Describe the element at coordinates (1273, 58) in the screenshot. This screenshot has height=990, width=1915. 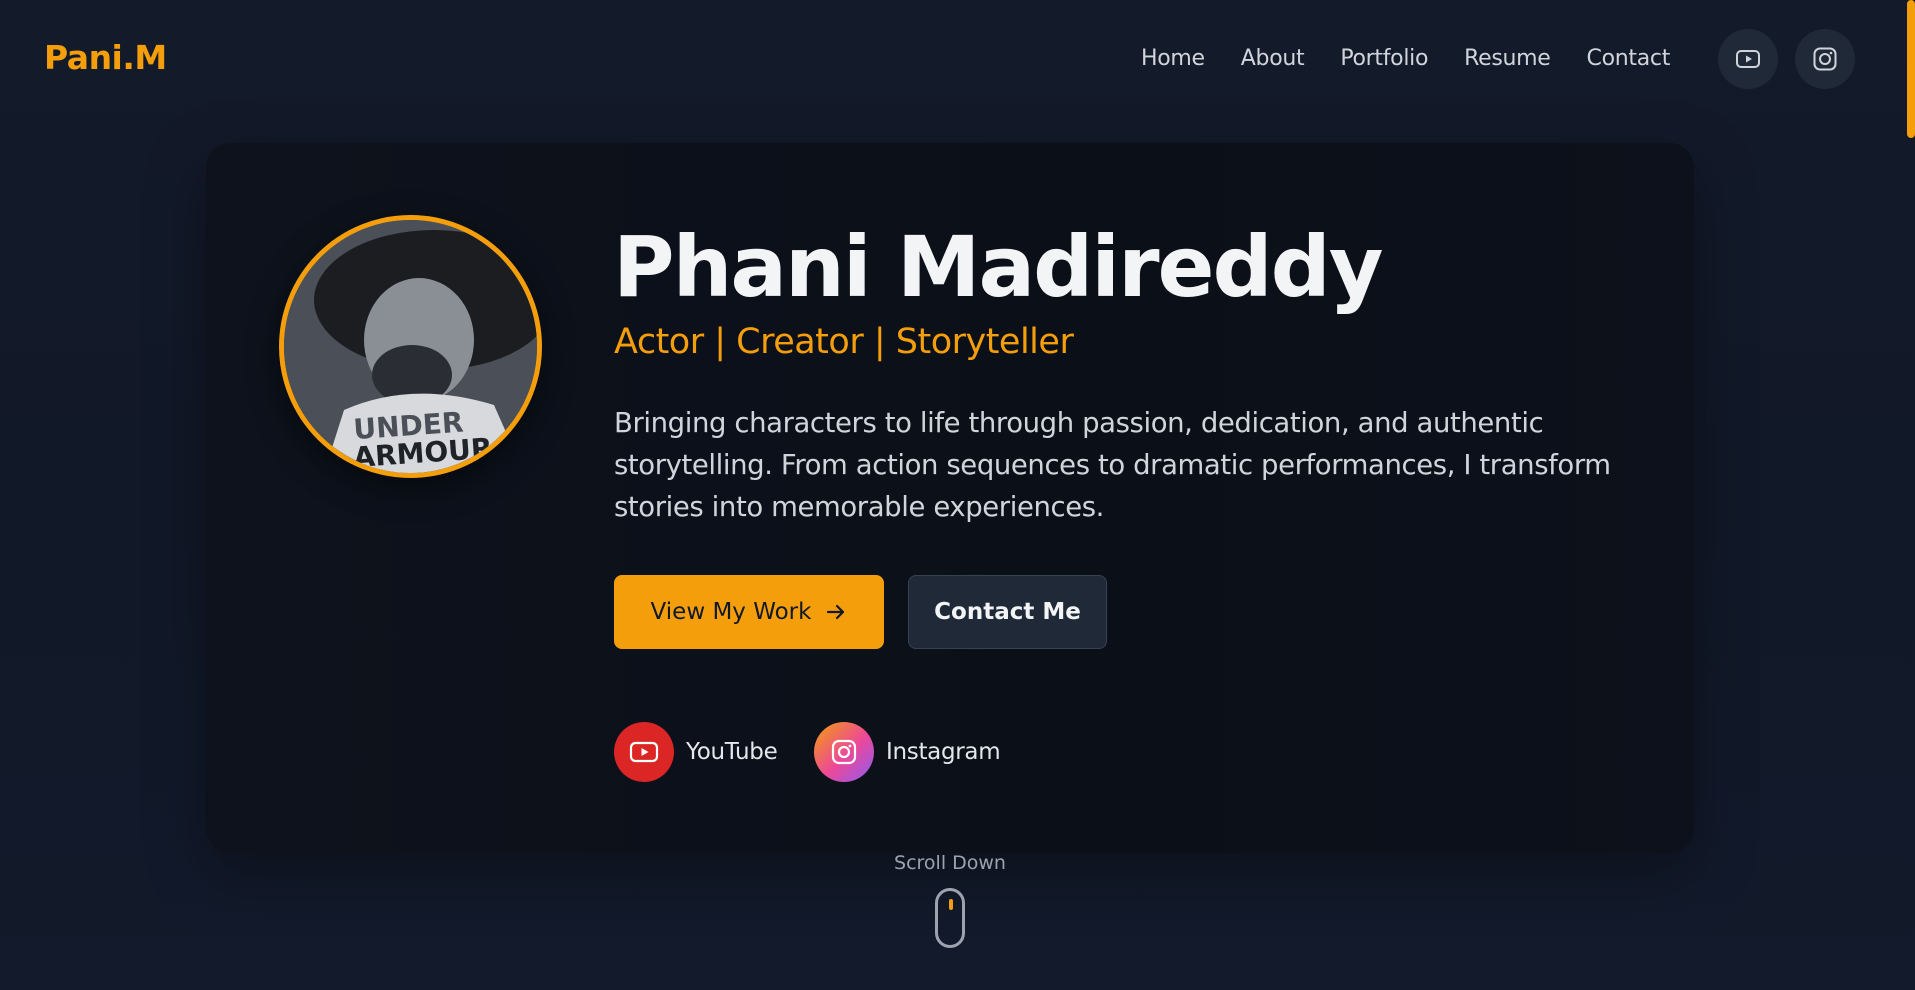
I see `nav-about: About` at that location.